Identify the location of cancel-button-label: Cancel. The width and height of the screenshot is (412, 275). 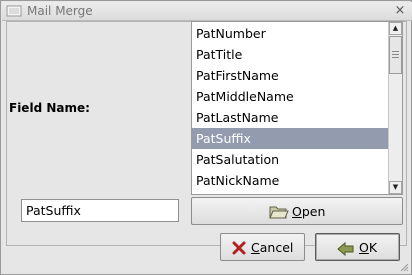
(272, 247).